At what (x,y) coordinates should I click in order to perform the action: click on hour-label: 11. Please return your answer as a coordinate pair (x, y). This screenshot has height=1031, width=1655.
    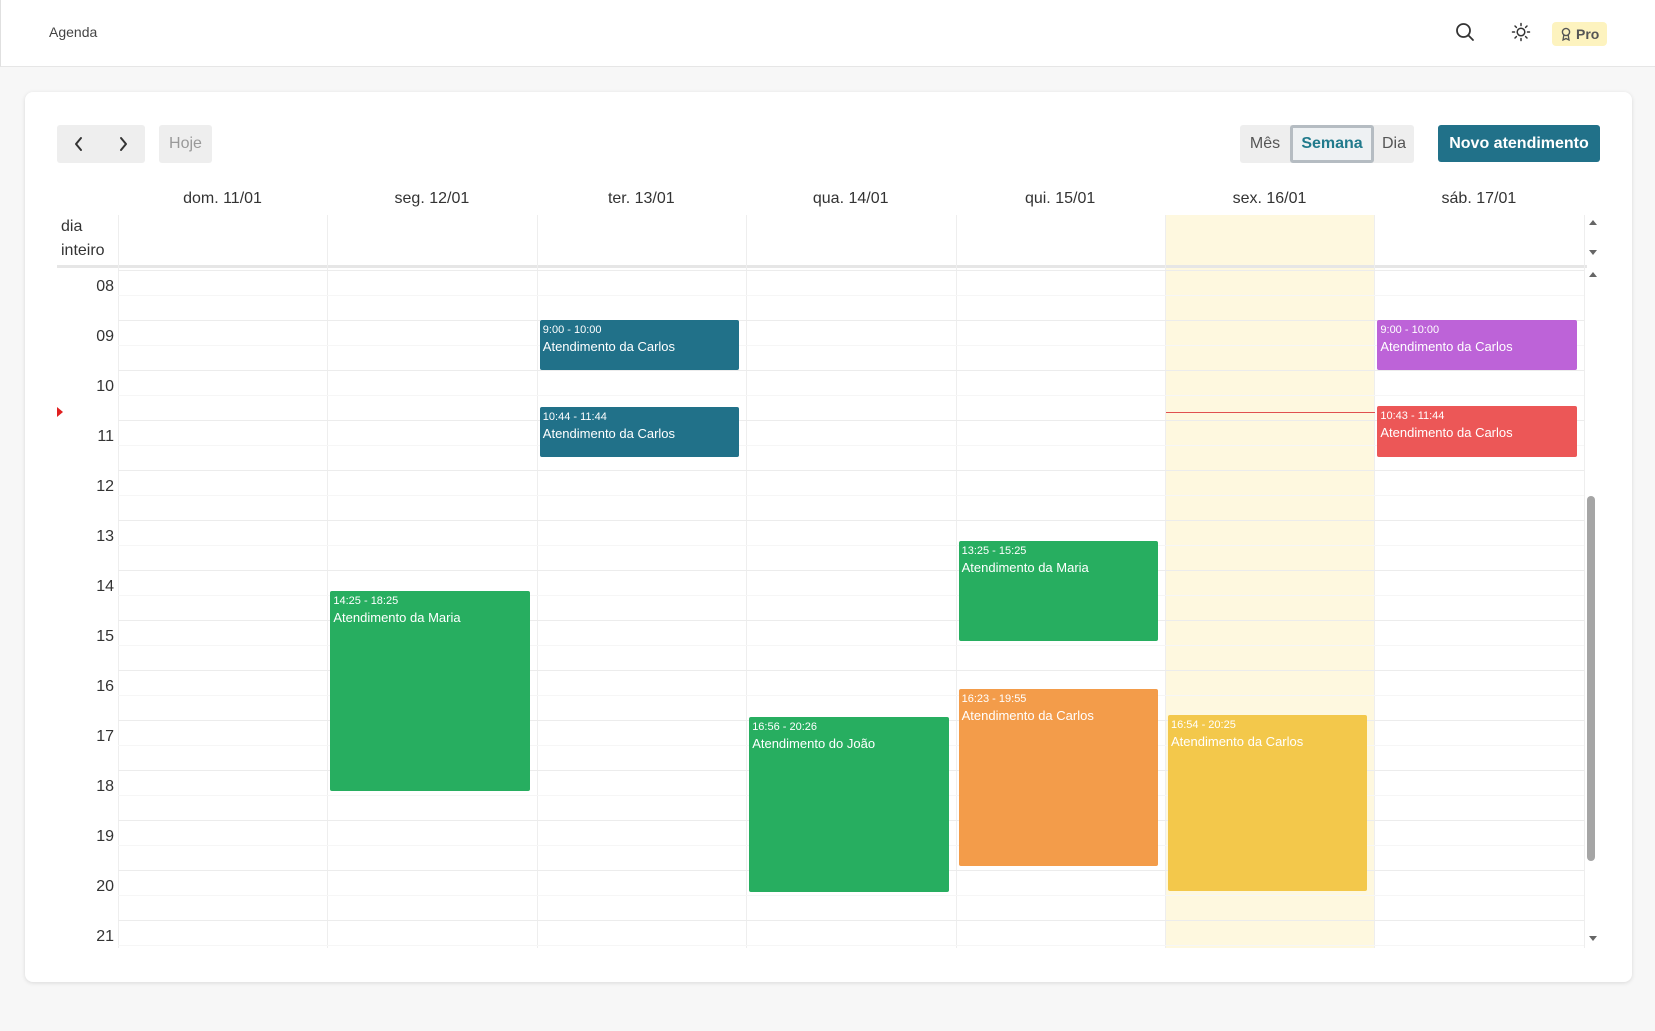
    Looking at the image, I should click on (105, 436).